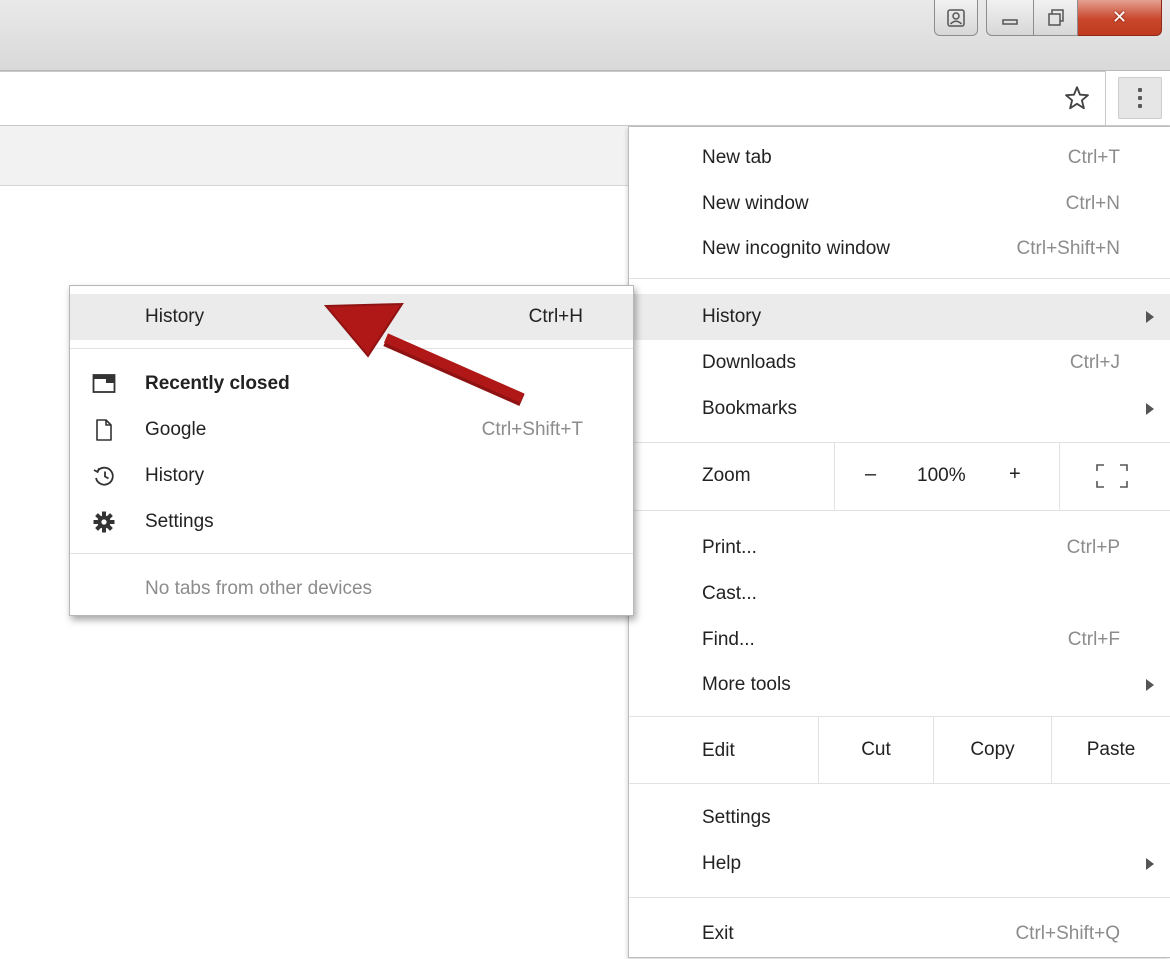  Describe the element at coordinates (1077, 98) in the screenshot. I see `star-icon` at that location.